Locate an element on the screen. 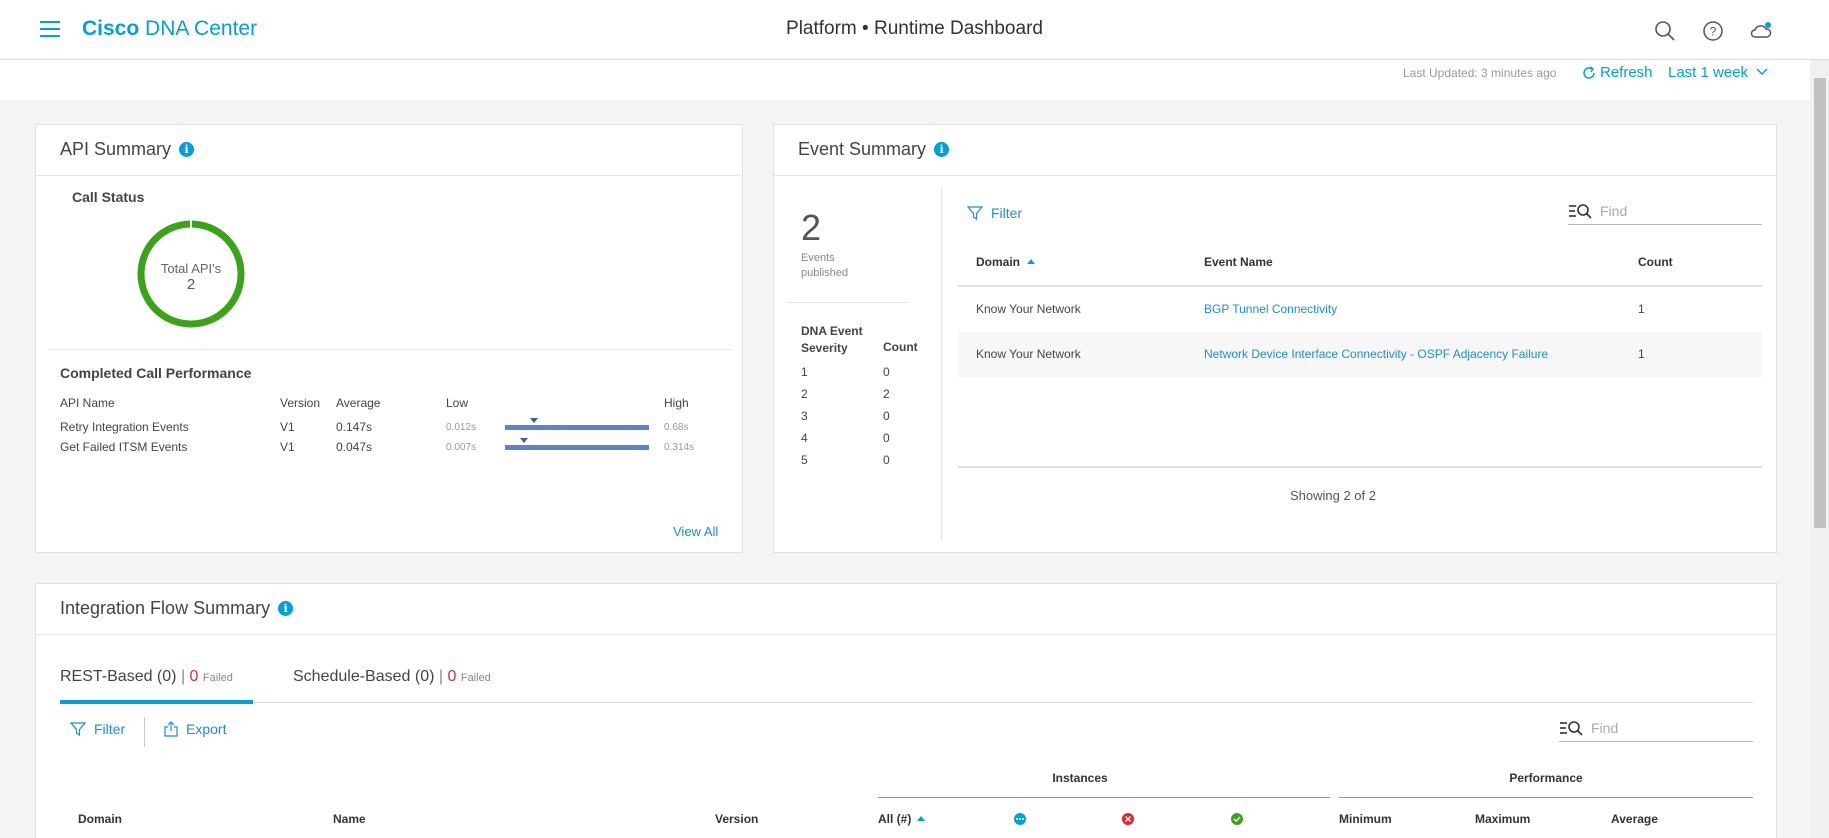 The height and width of the screenshot is (838, 1829). page-title: Platform • Runtime Dashboard is located at coordinates (914, 28).